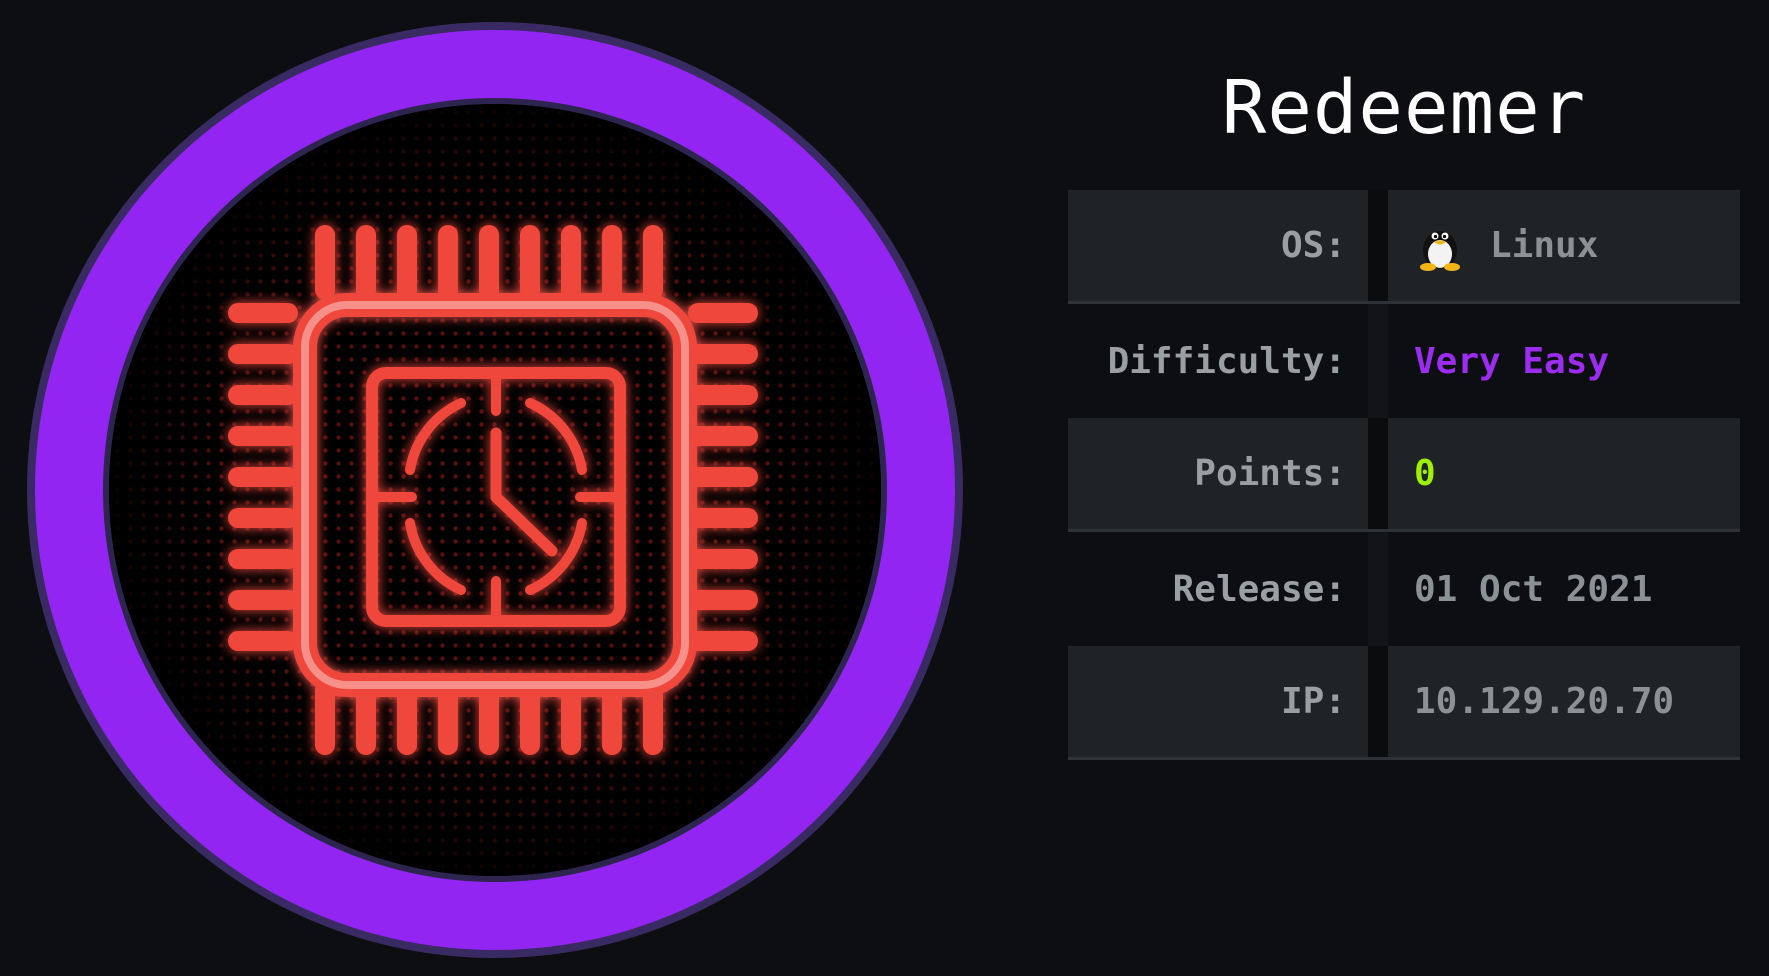  I want to click on os-value: Linux, so click(1493, 246).